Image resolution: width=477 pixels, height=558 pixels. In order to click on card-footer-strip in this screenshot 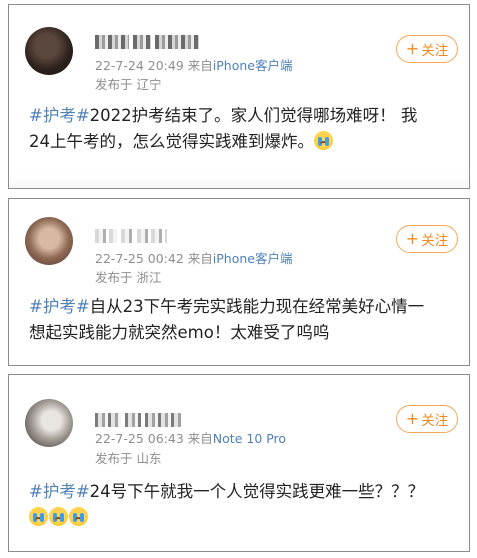, I will do `click(239, 181)`.